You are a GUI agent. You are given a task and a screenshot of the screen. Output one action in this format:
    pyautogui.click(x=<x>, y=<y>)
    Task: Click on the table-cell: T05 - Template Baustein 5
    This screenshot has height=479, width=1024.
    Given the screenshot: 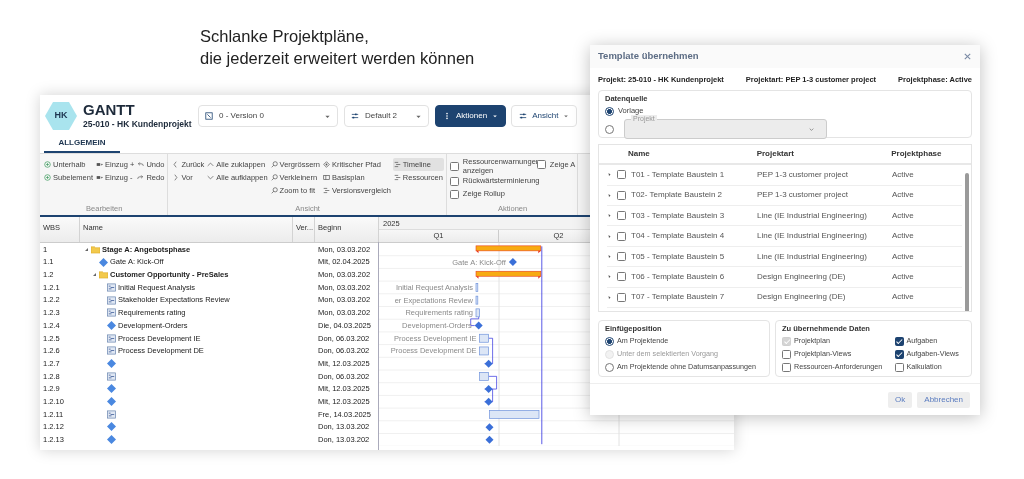 What is the action you would take?
    pyautogui.click(x=678, y=256)
    